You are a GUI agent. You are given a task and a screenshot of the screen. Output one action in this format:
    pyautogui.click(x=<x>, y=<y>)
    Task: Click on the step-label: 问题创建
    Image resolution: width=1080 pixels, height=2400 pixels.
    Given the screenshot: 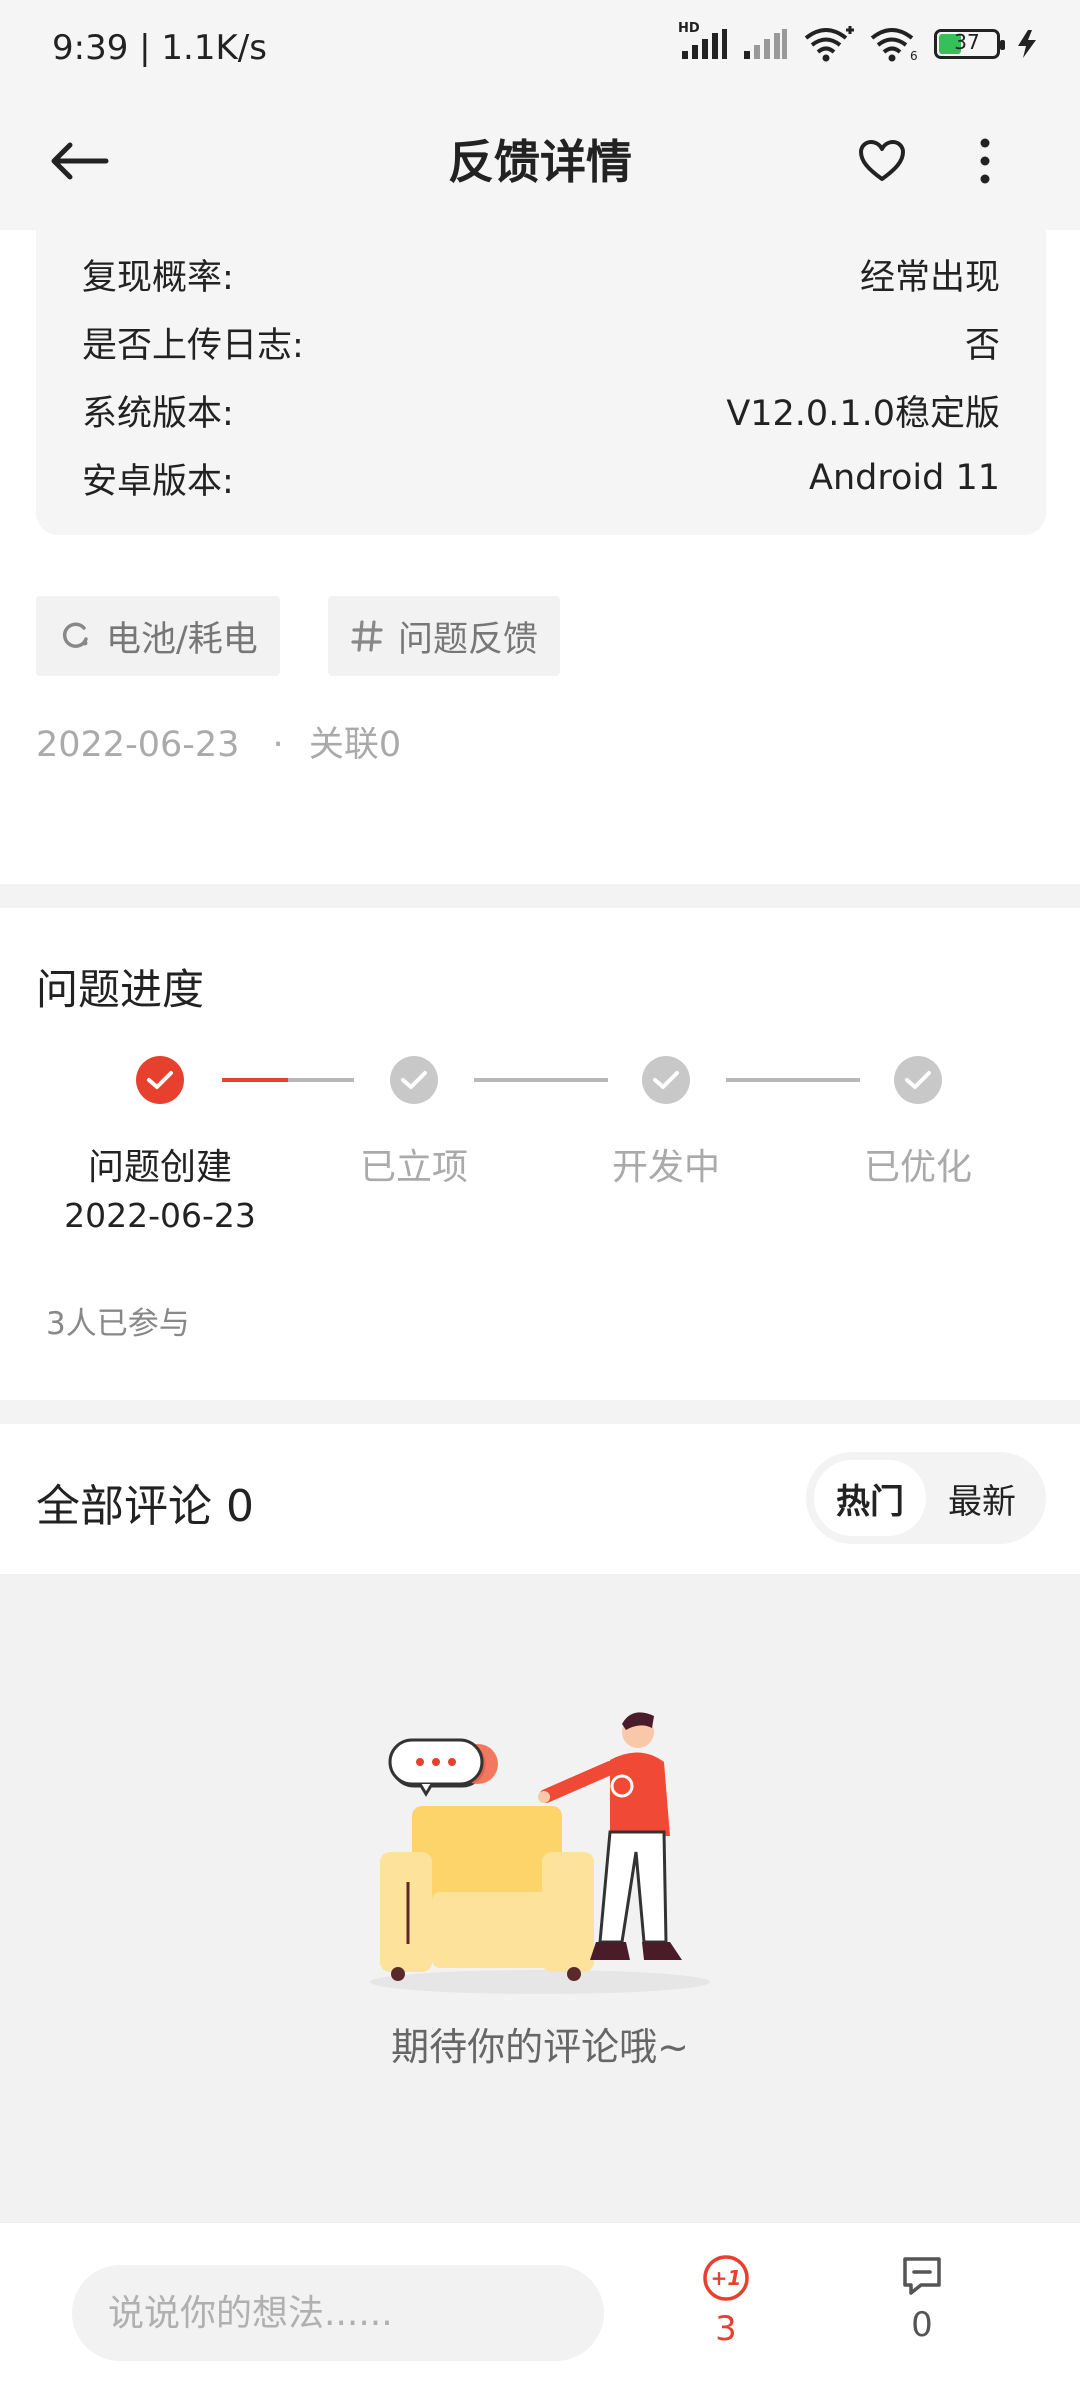 What is the action you would take?
    pyautogui.click(x=159, y=1167)
    